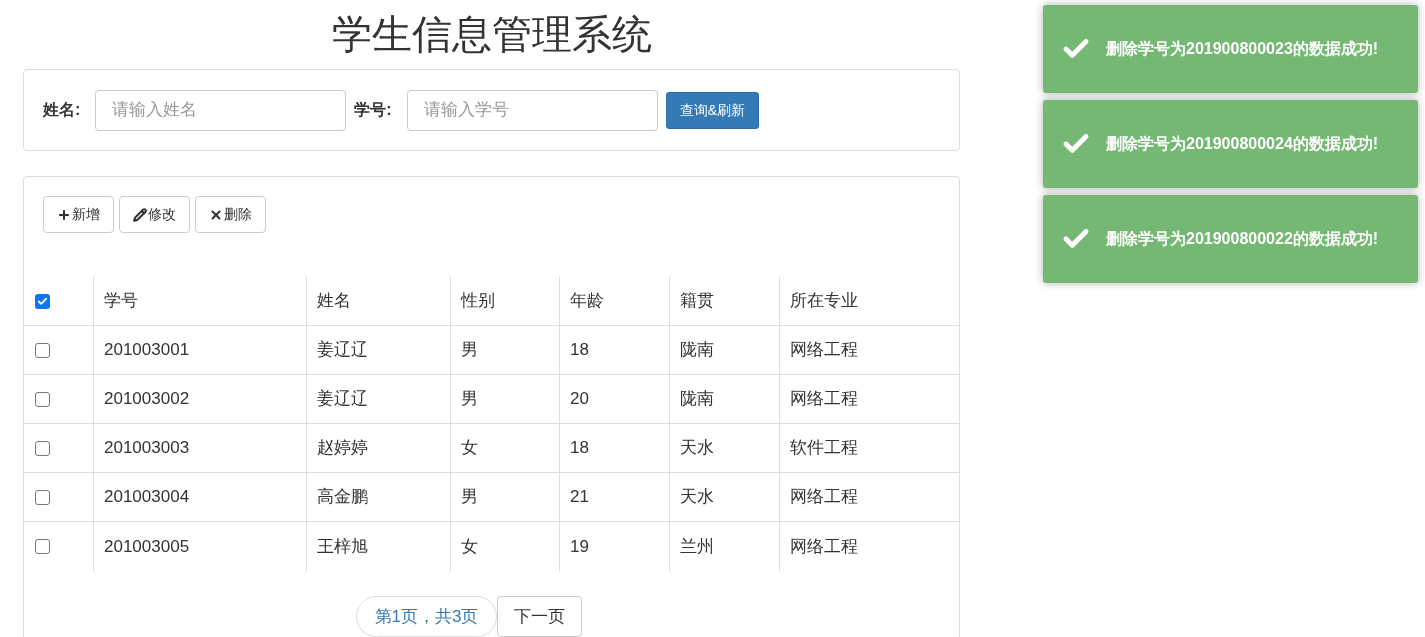 Image resolution: width=1425 pixels, height=637 pixels. What do you see at coordinates (697, 546) in the screenshot?
I see `table-cell-text: 兰州` at bounding box center [697, 546].